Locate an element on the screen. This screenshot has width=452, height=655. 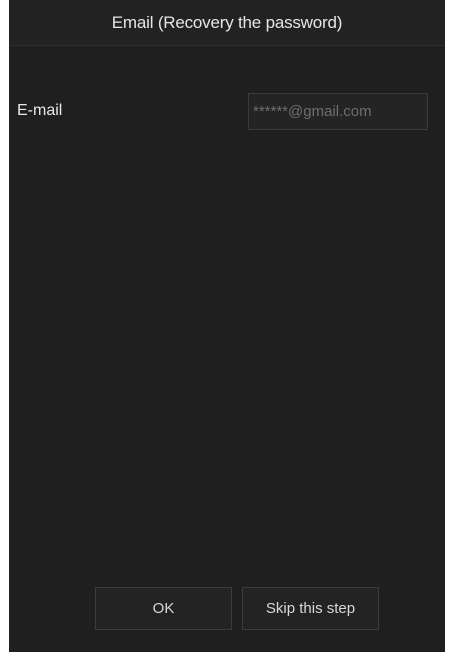
ok-button: OK is located at coordinates (163, 608).